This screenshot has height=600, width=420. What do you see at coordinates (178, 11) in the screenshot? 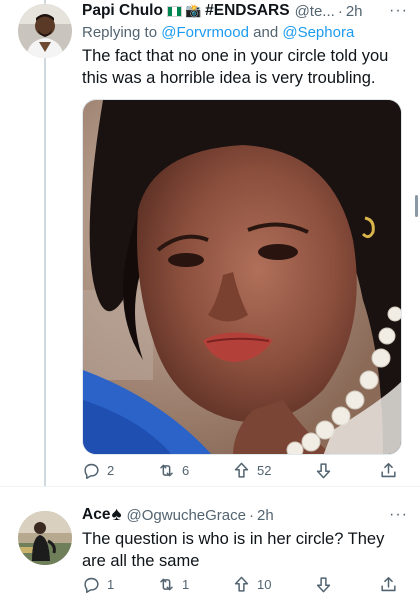
I see `flag-stripe-right` at bounding box center [178, 11].